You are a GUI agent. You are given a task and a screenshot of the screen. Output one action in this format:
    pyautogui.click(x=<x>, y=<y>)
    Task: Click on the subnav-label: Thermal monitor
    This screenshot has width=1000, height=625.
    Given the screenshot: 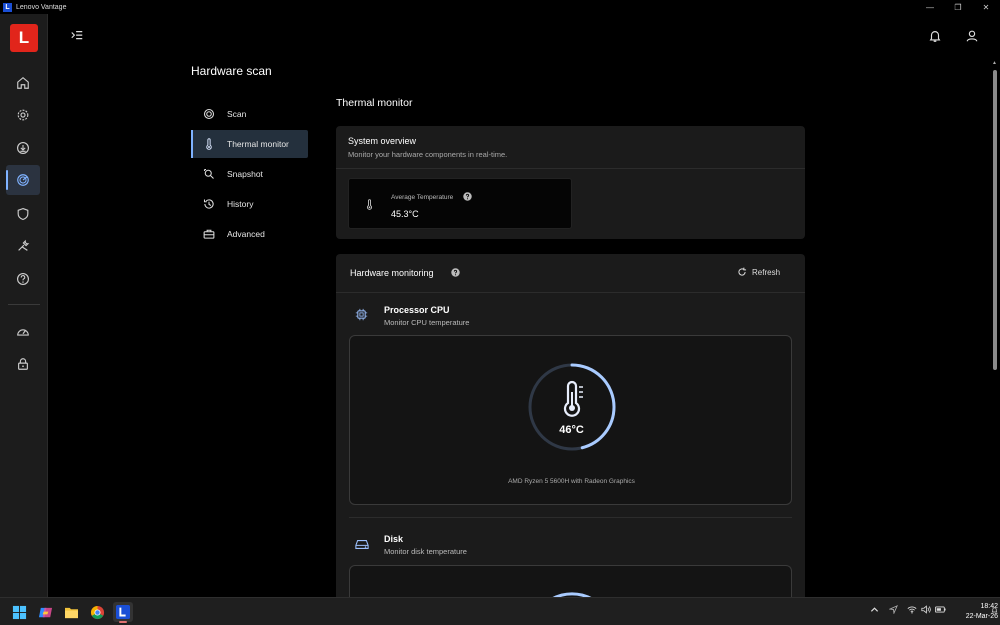 What is the action you would take?
    pyautogui.click(x=258, y=144)
    